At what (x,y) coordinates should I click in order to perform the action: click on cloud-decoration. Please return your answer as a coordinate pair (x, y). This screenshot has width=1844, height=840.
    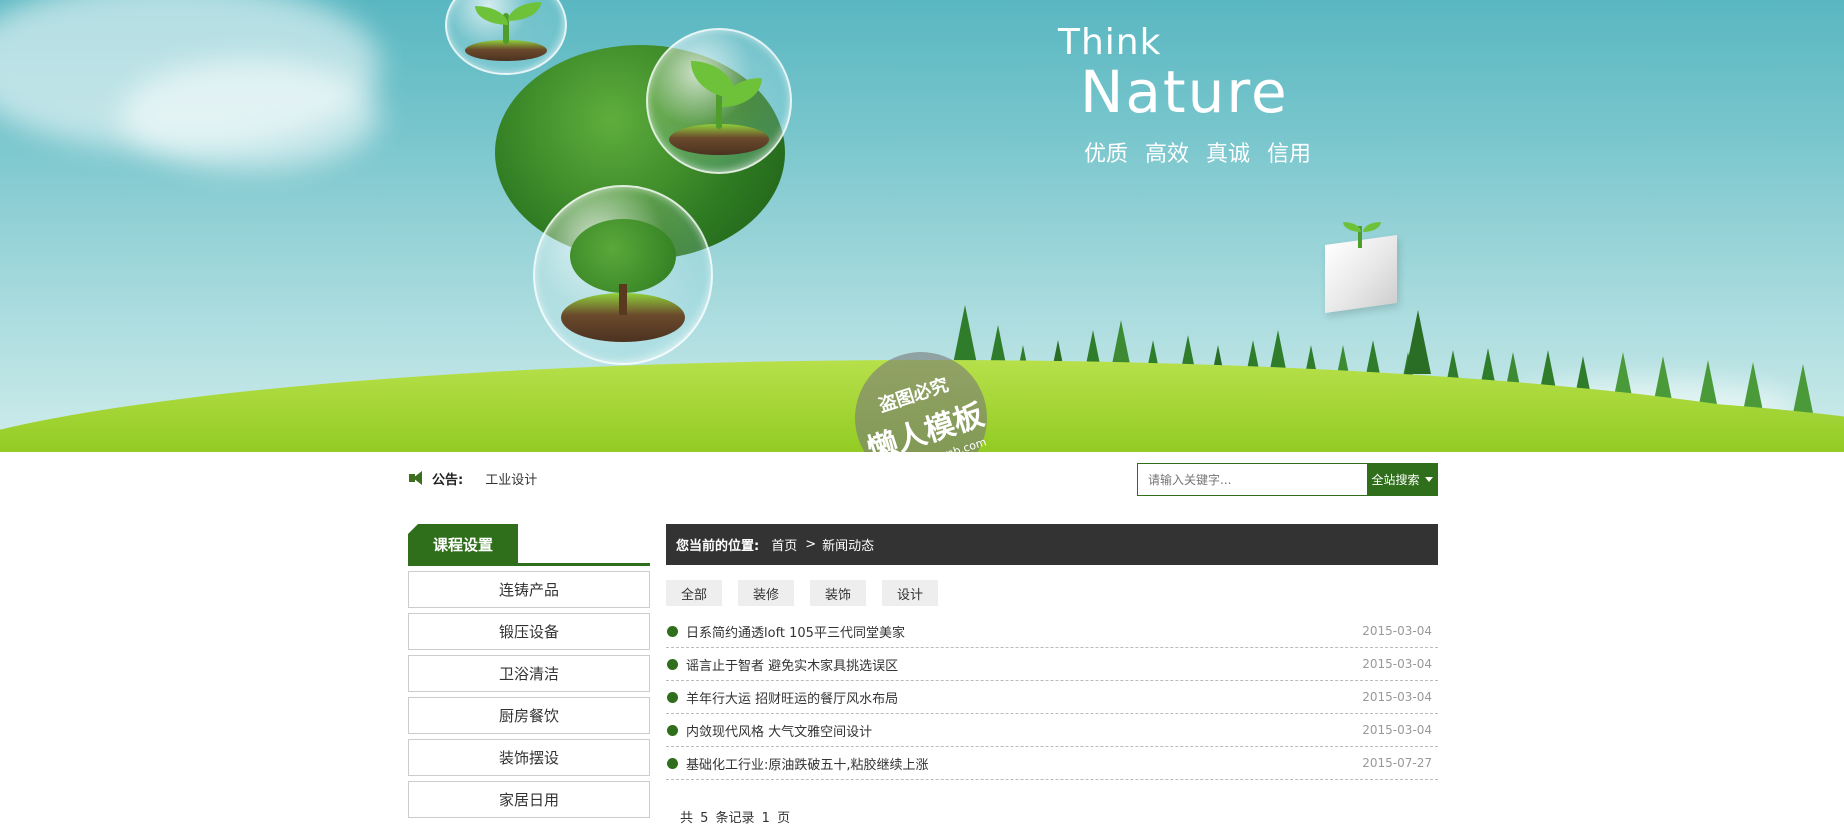
    Looking at the image, I should click on (250, 115).